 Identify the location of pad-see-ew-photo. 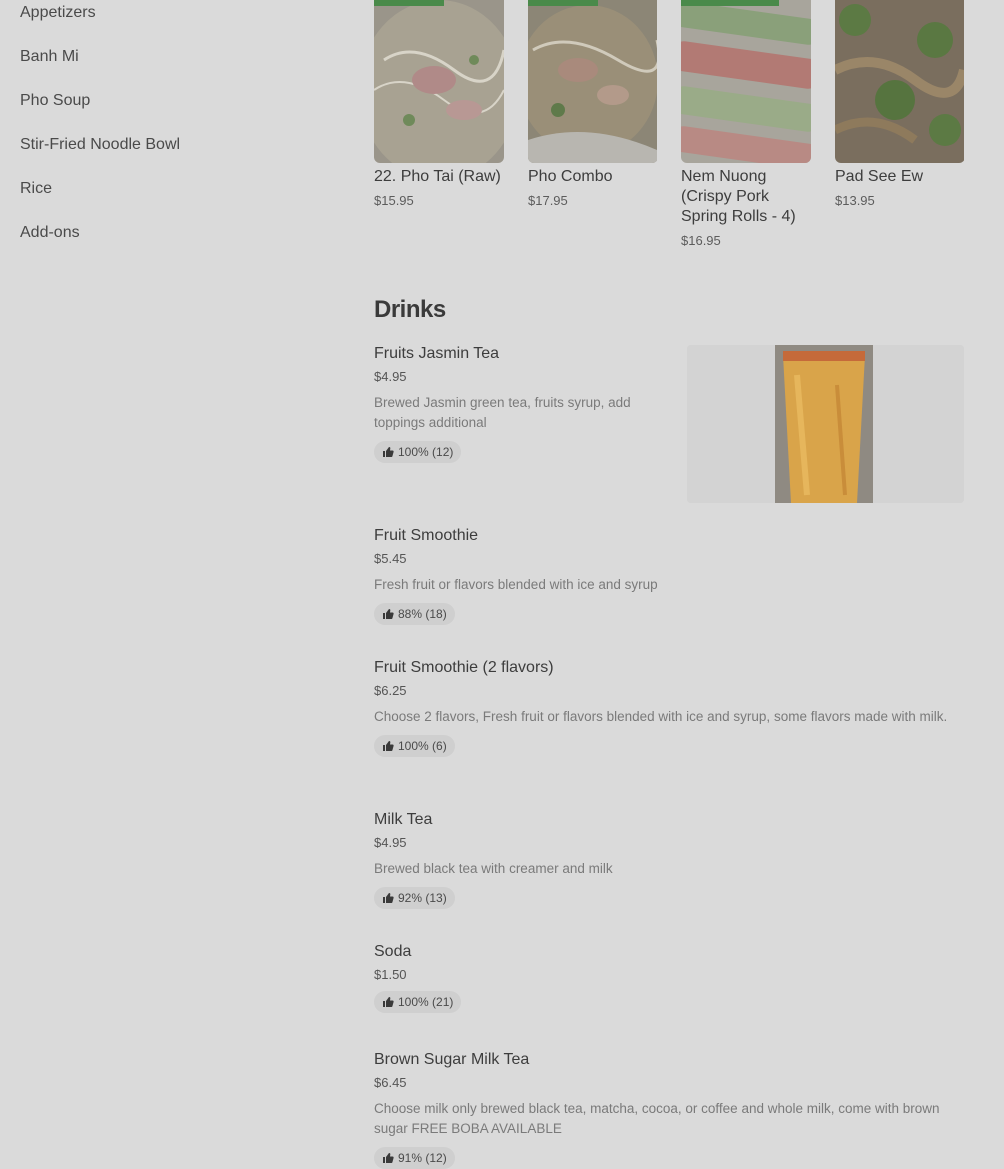
(900, 81).